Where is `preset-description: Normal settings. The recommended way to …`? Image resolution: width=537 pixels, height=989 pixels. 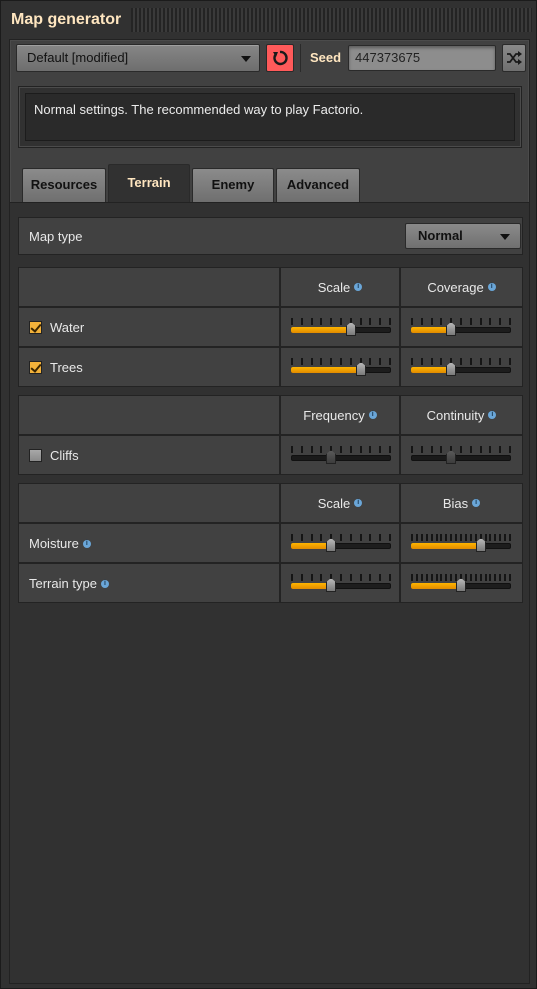 preset-description: Normal settings. The recommended way to … is located at coordinates (270, 117).